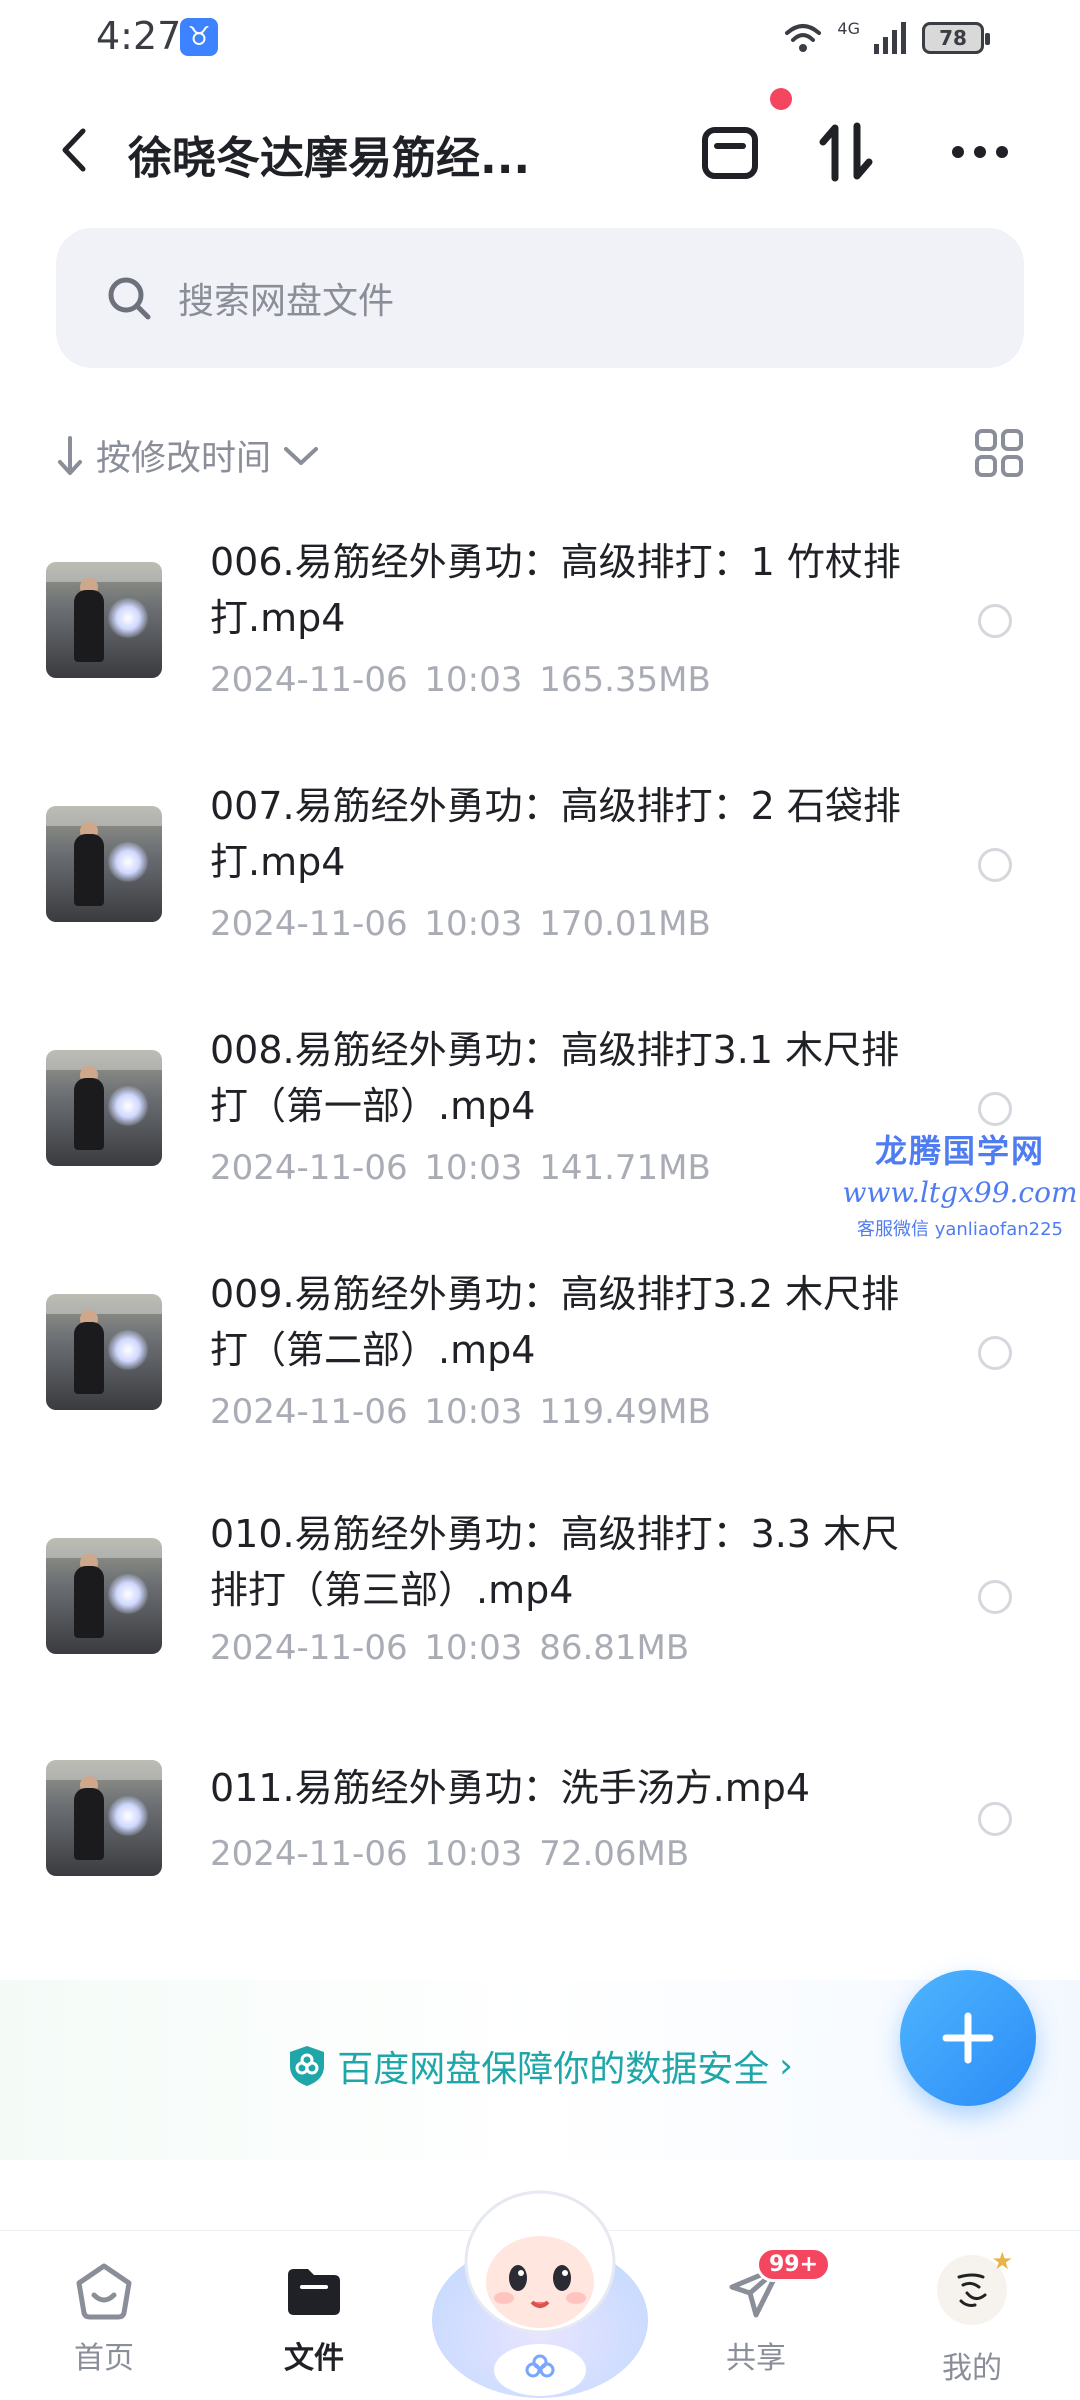 The width and height of the screenshot is (1080, 2400). What do you see at coordinates (555, 834) in the screenshot?
I see `file-name: 007.易筋经外勇功：高级排打：2 石袋排打.mp4` at bounding box center [555, 834].